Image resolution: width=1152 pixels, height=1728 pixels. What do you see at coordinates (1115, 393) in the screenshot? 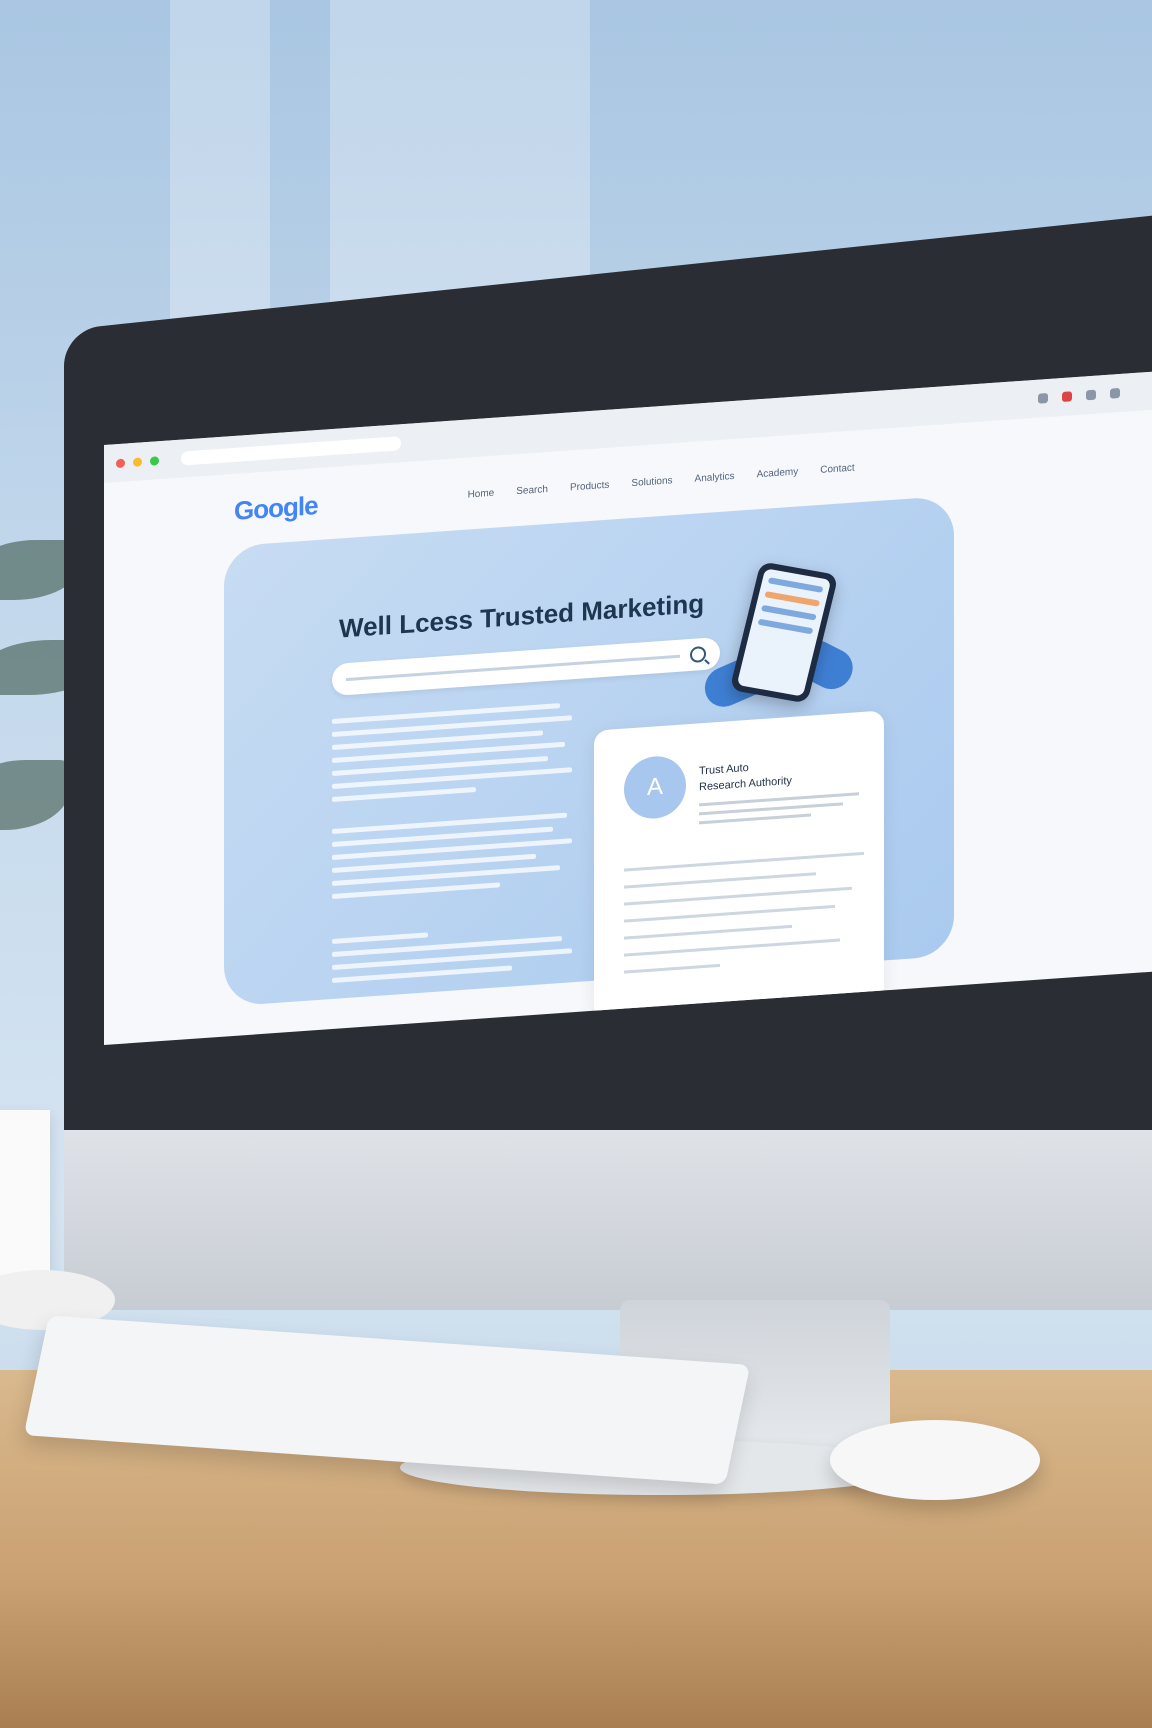
I see `profile-icon` at bounding box center [1115, 393].